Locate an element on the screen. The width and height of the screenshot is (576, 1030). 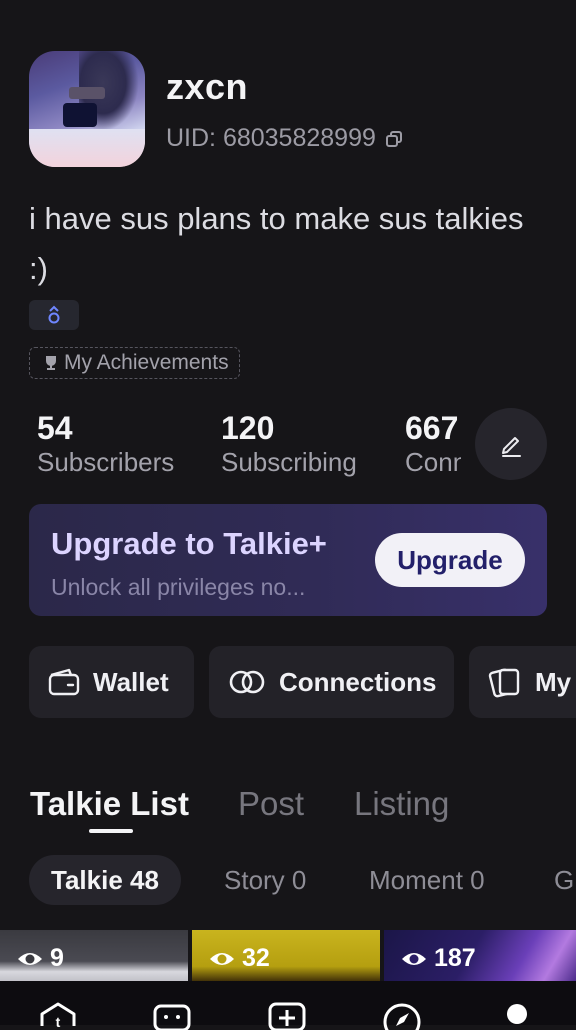
upgrade-title: Upgrade to Talkie+ is located at coordinates (189, 543).